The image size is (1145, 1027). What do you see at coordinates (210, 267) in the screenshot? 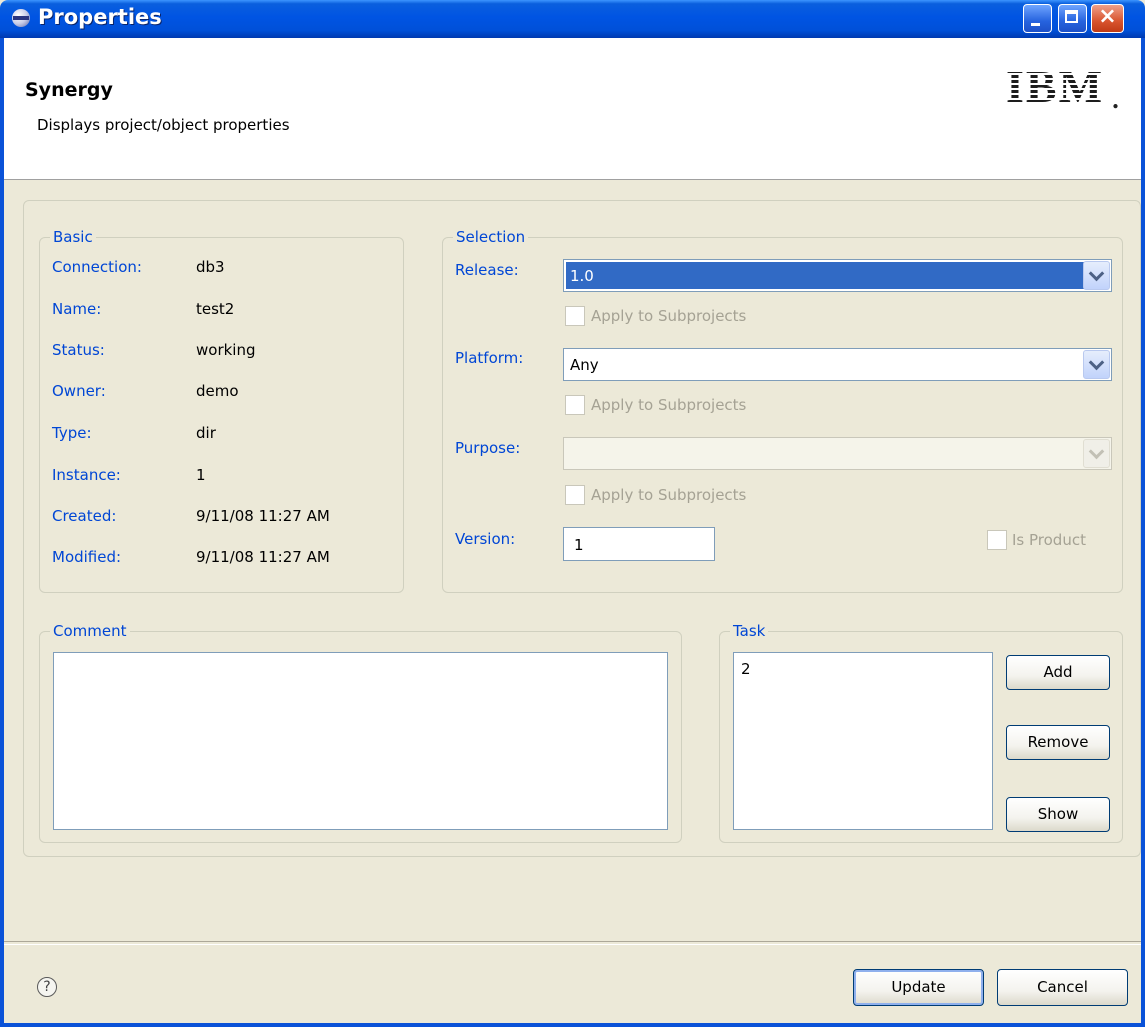
I see `connection-value: db3` at bounding box center [210, 267].